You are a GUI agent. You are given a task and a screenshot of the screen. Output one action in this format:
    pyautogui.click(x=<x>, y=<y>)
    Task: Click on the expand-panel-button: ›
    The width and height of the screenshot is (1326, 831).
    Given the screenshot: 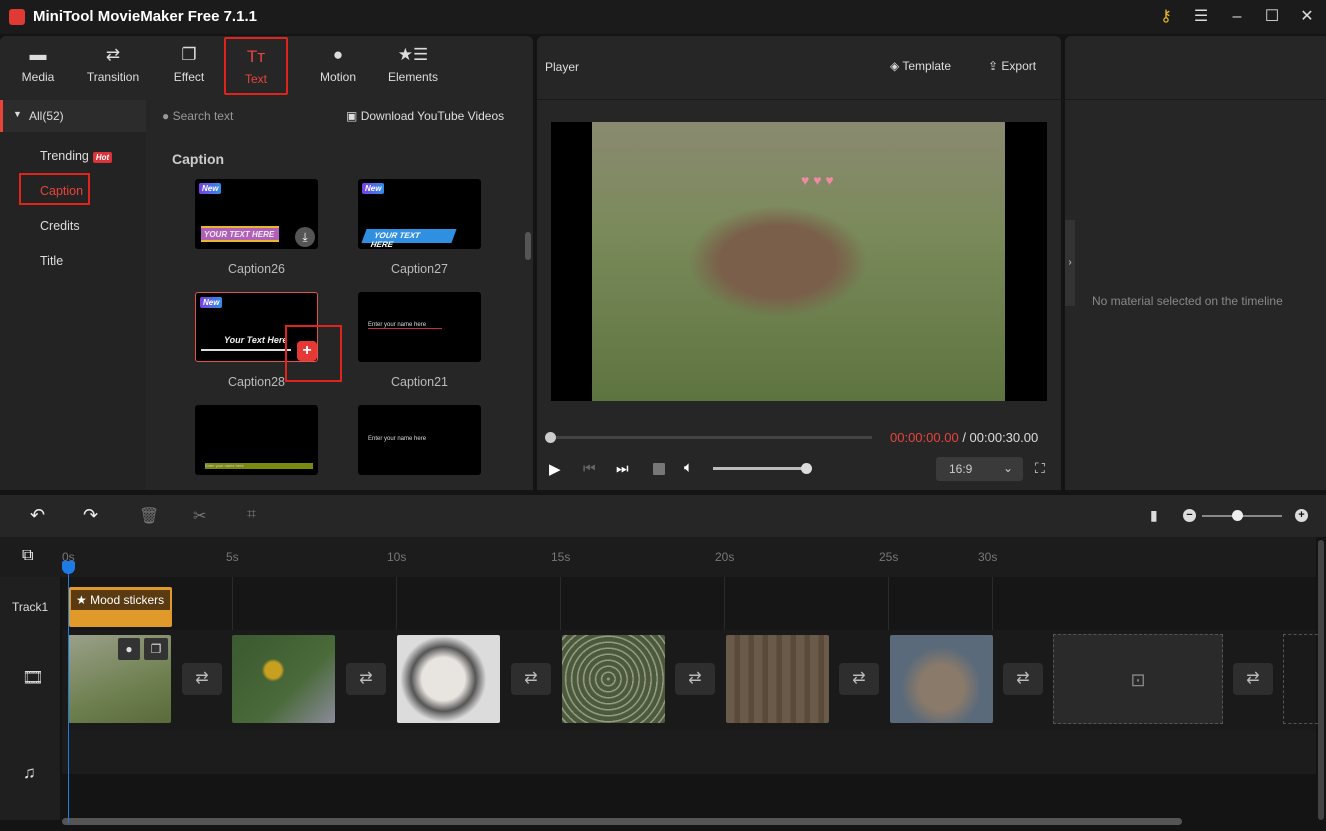 What is the action you would take?
    pyautogui.click(x=1070, y=263)
    